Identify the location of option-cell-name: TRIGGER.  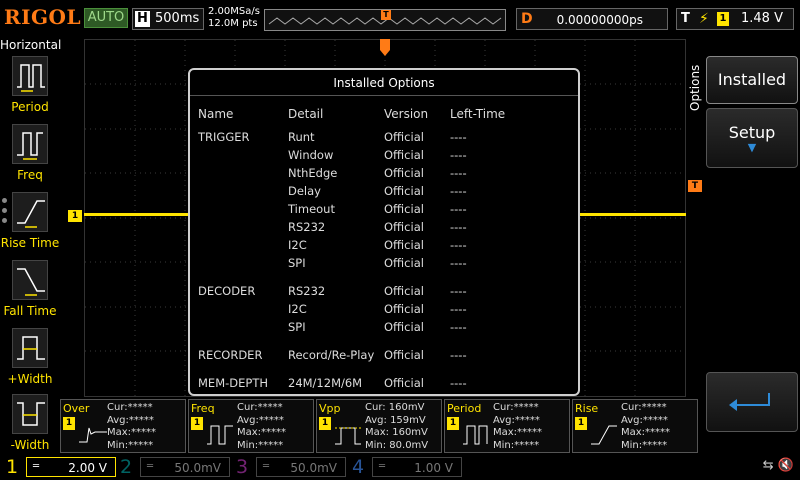
(224, 137).